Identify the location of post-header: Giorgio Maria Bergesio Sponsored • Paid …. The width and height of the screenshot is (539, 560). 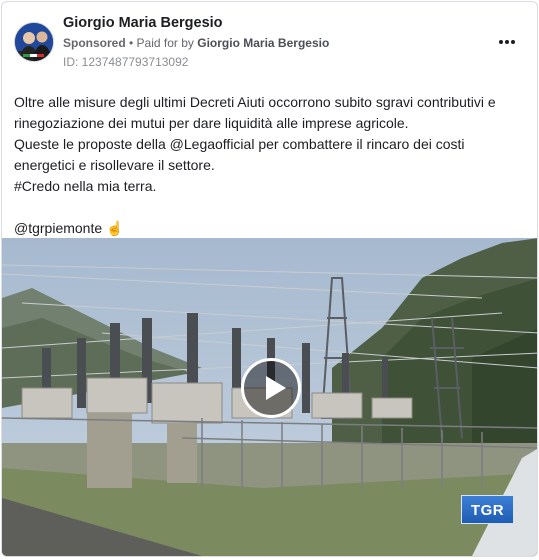
(269, 42).